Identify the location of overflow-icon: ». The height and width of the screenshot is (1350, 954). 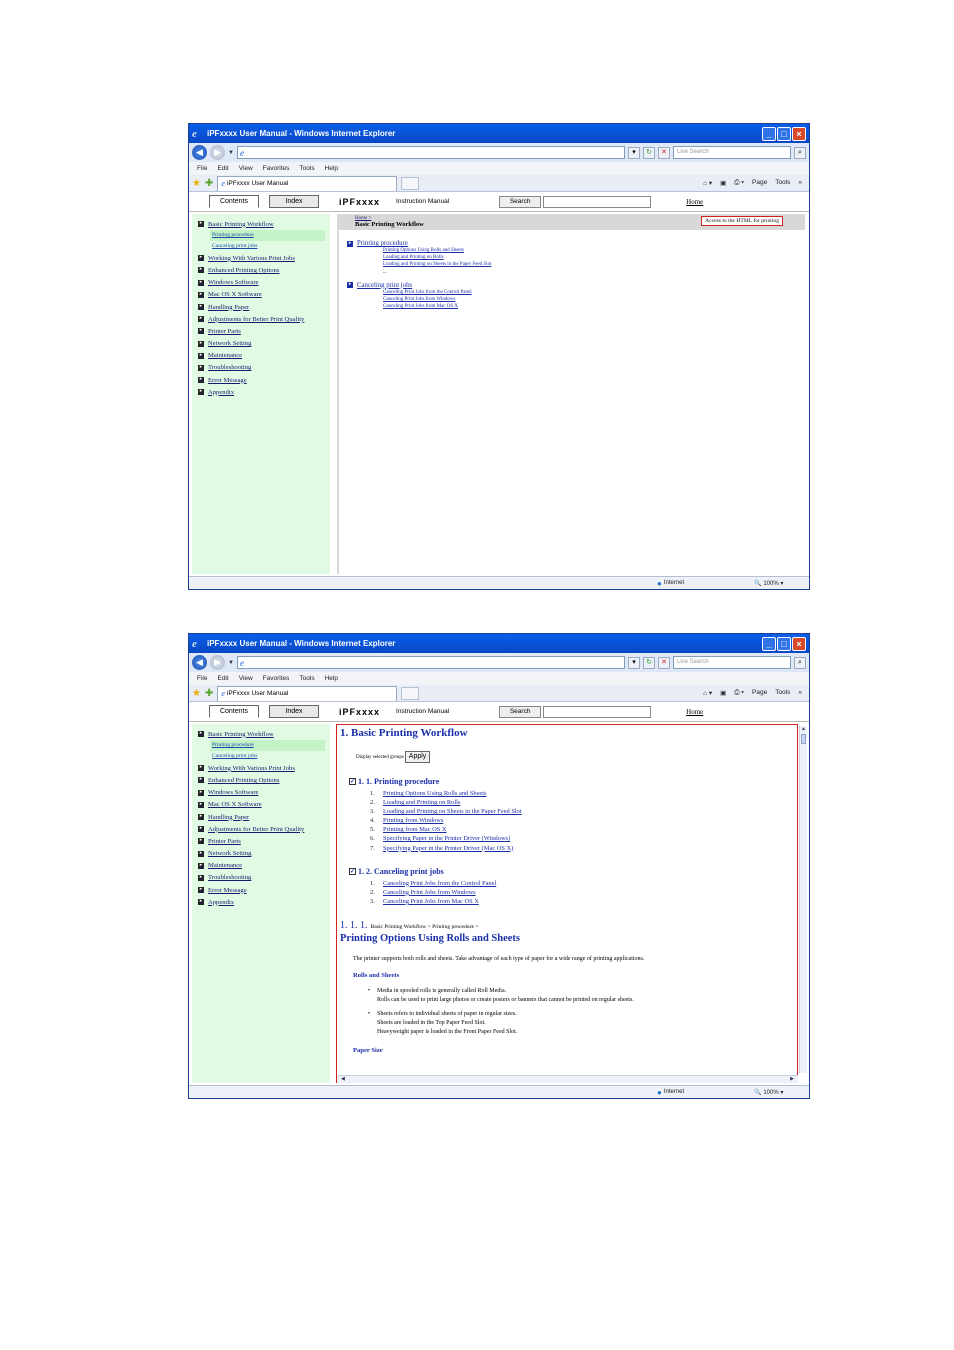
(800, 693).